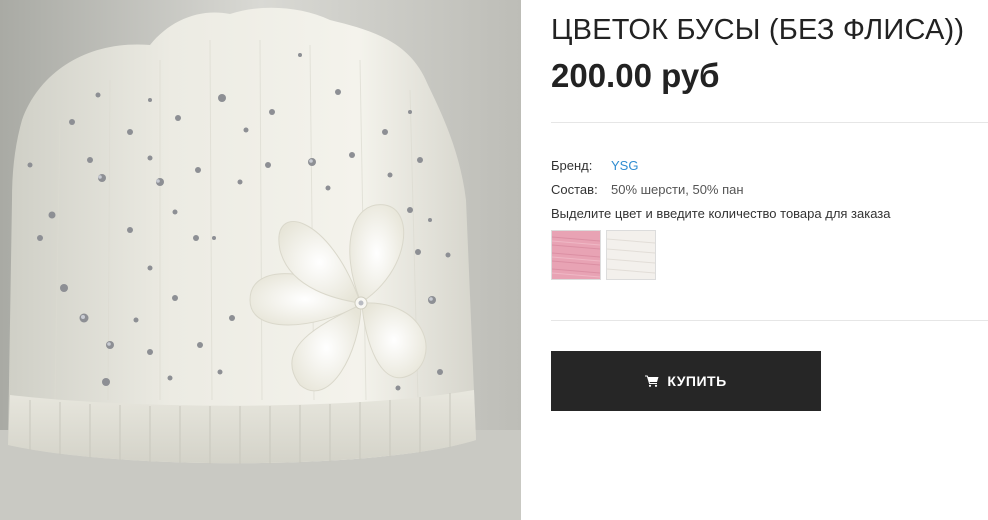 This screenshot has width=988, height=520. I want to click on buy-button: КУПИТЬ, so click(686, 381).